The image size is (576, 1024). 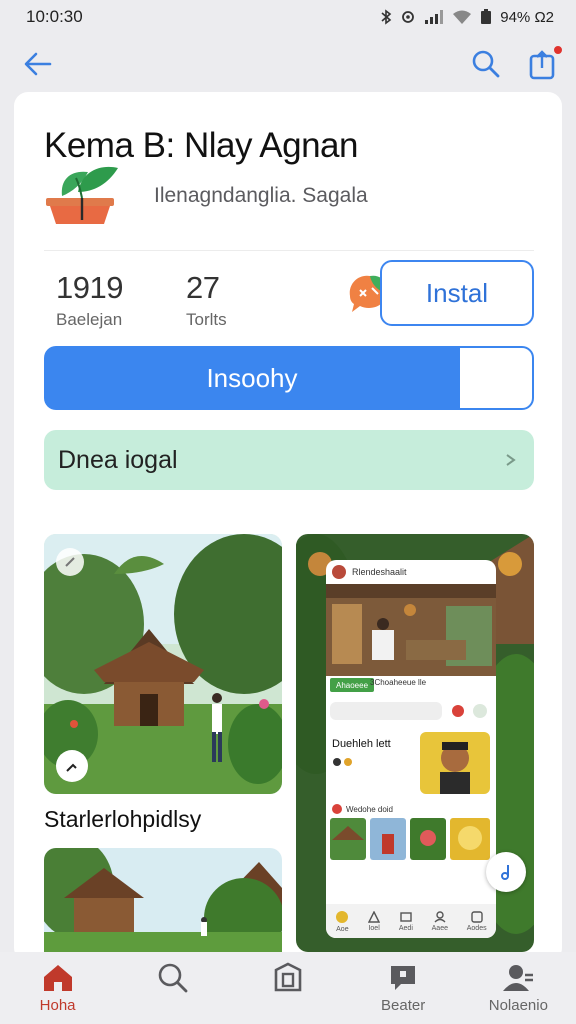 I want to click on mock-list-title: Wedohe doid, so click(x=362, y=809).